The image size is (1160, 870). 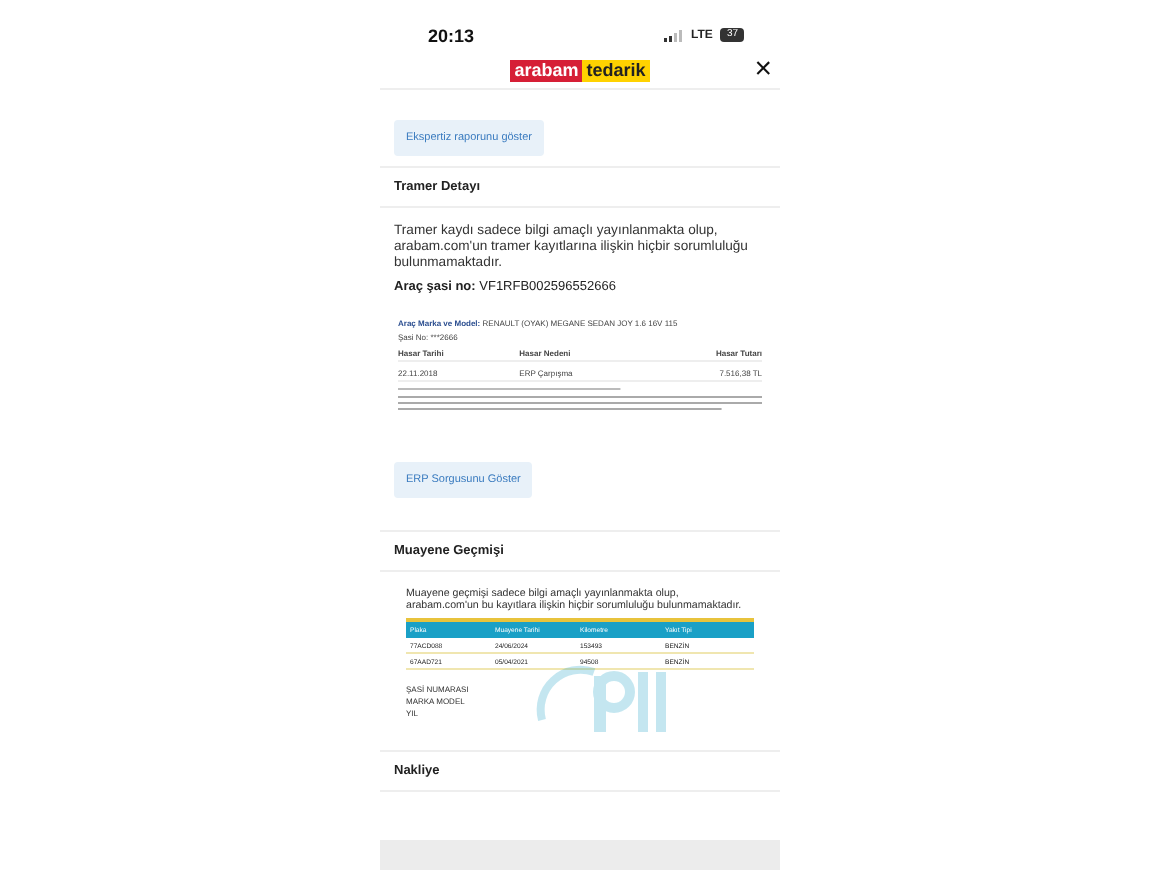 What do you see at coordinates (546, 70) in the screenshot?
I see `logo-text: arabam` at bounding box center [546, 70].